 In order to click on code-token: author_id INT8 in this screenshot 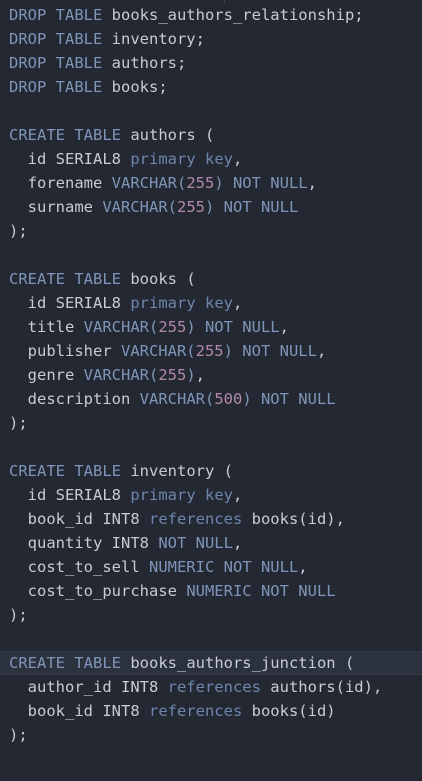, I will do `click(88, 687)`.